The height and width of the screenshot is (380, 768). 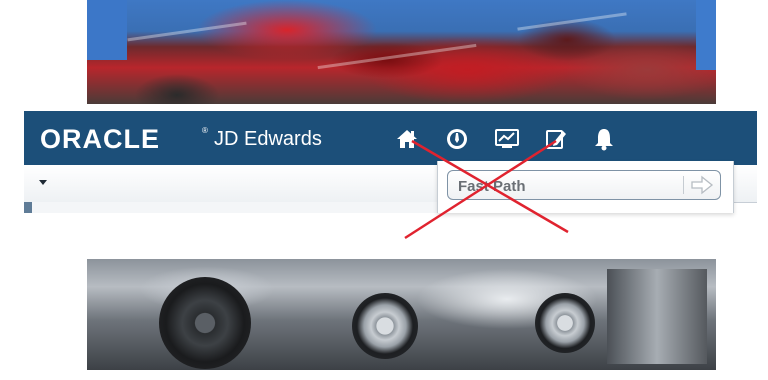 What do you see at coordinates (28, 207) in the screenshot?
I see `left-panel-edge` at bounding box center [28, 207].